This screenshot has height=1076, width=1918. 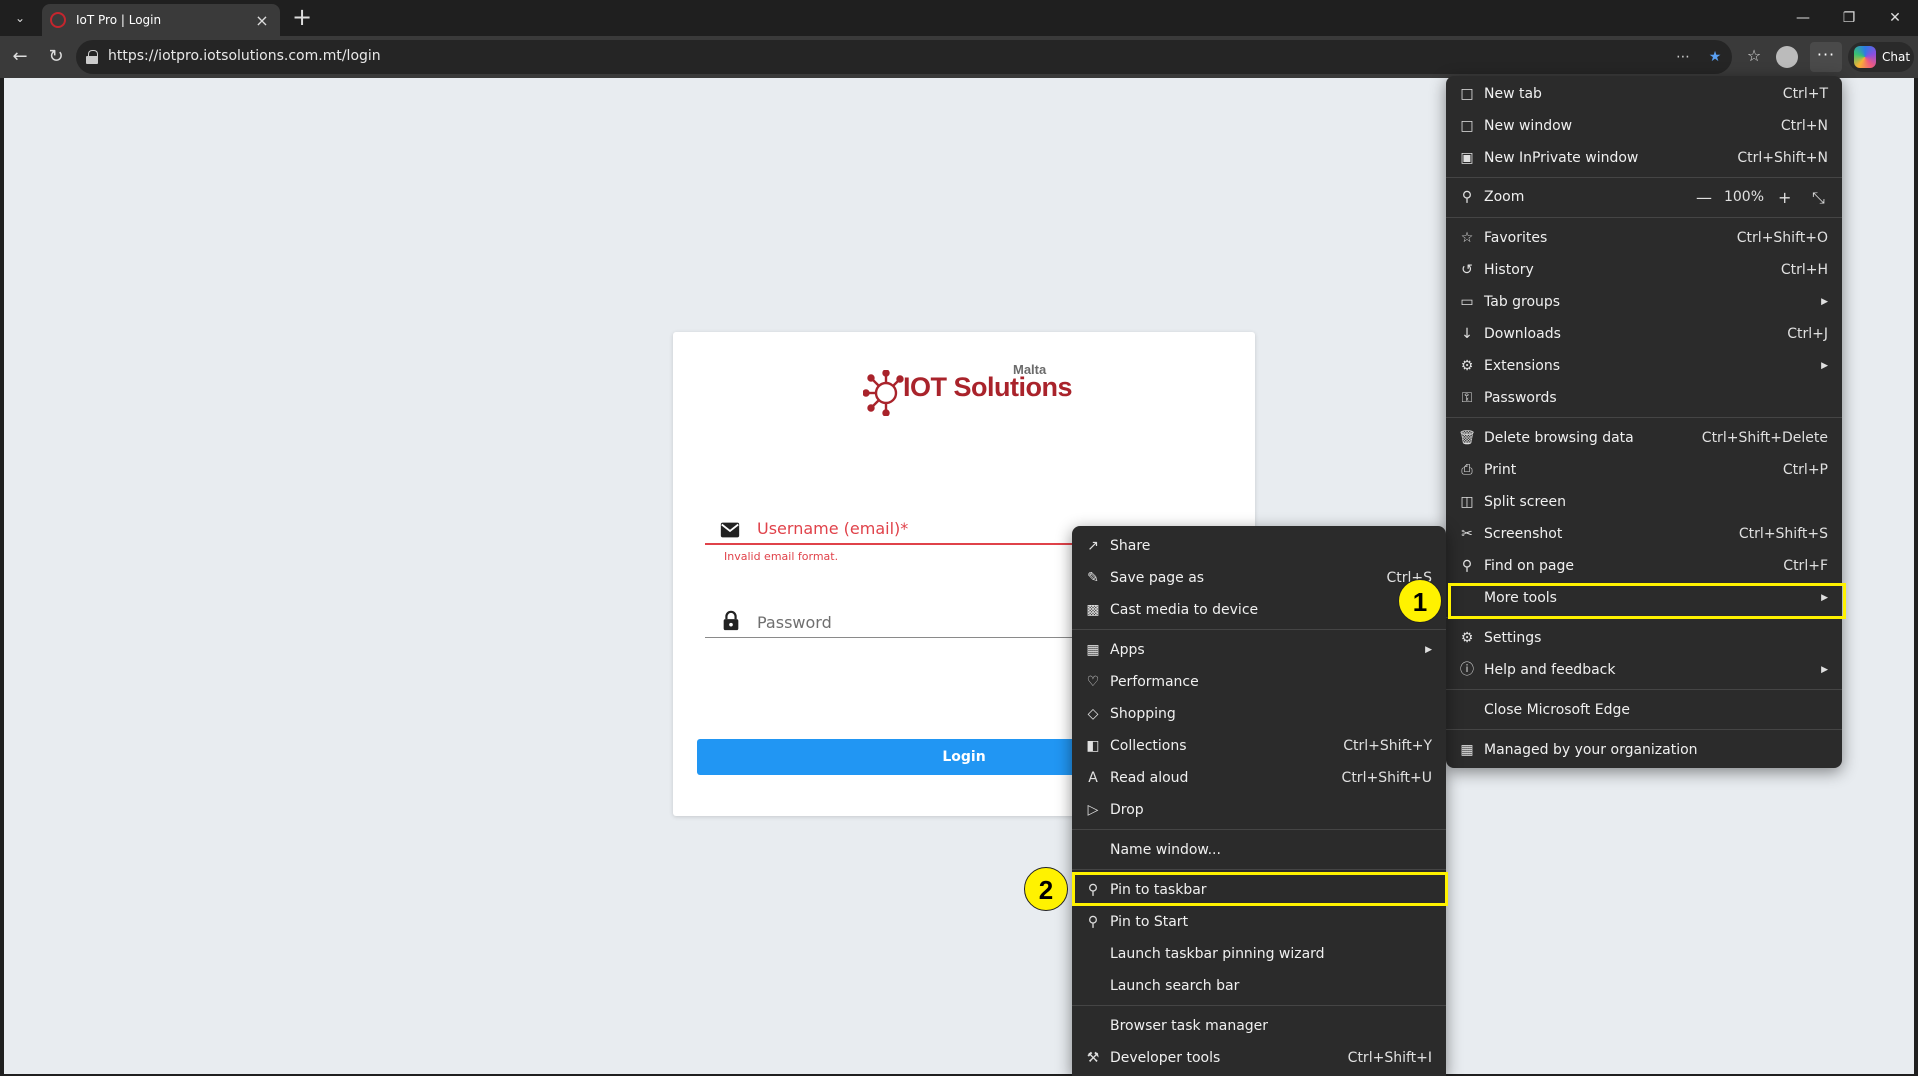 I want to click on url-text: https://iotpro.iotsolutions.com.mt/login, so click(x=244, y=56).